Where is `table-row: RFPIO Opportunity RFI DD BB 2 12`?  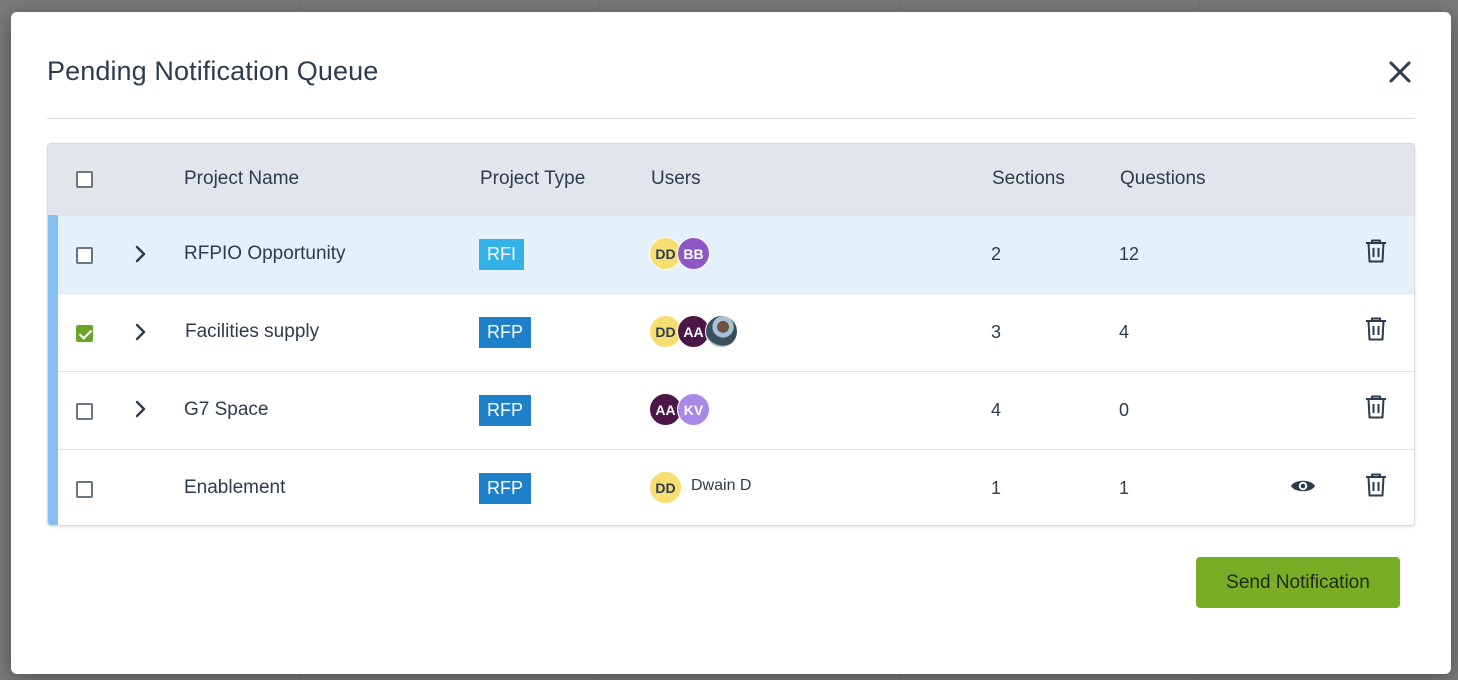 table-row: RFPIO Opportunity RFI DD BB 2 12 is located at coordinates (731, 254).